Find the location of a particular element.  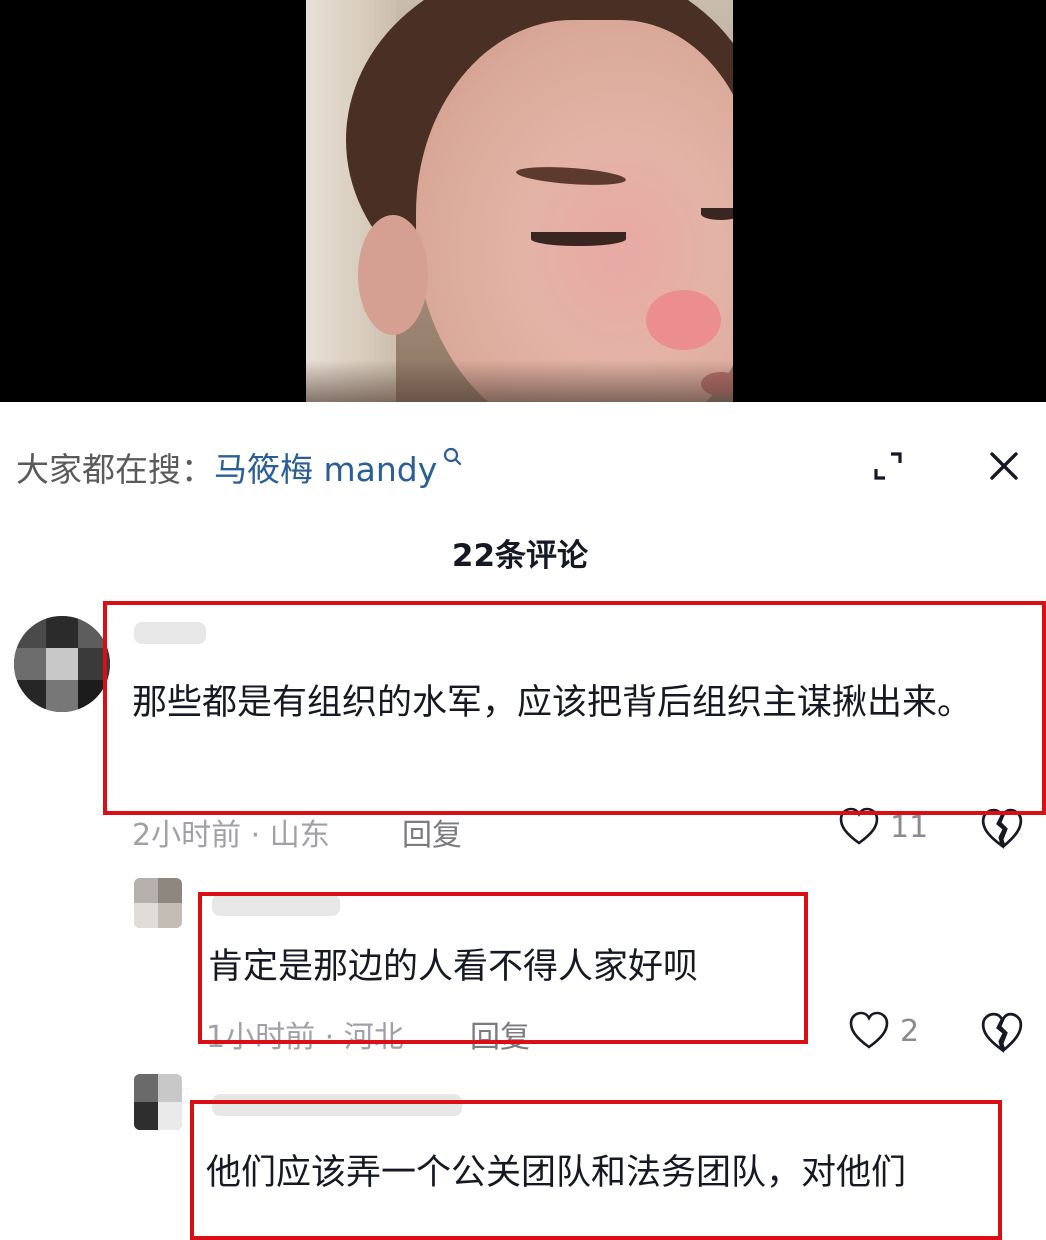

comment-count-title: 22条评论 is located at coordinates (520, 556).